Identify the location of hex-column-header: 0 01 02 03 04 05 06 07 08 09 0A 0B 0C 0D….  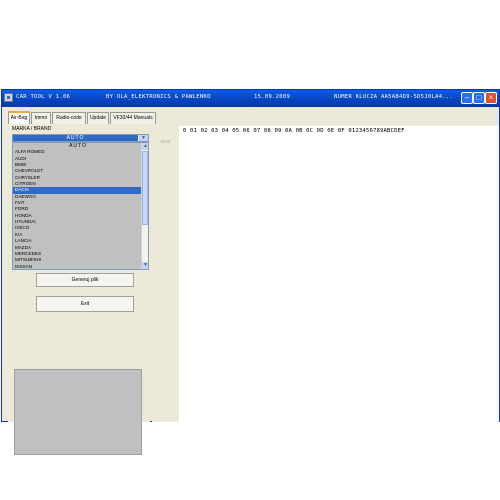
(294, 131).